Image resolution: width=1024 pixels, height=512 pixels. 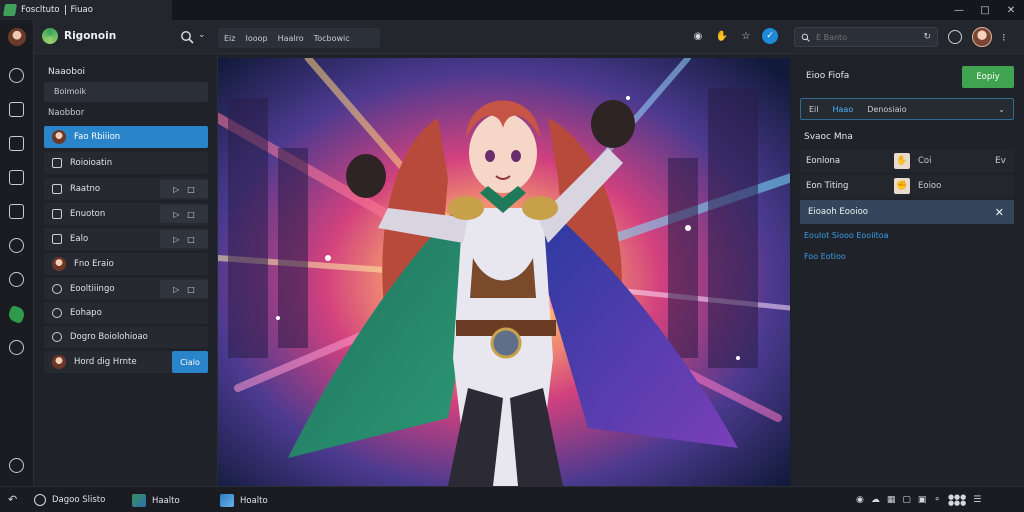 What do you see at coordinates (922, 500) in the screenshot?
I see `window-icon: ▣` at bounding box center [922, 500].